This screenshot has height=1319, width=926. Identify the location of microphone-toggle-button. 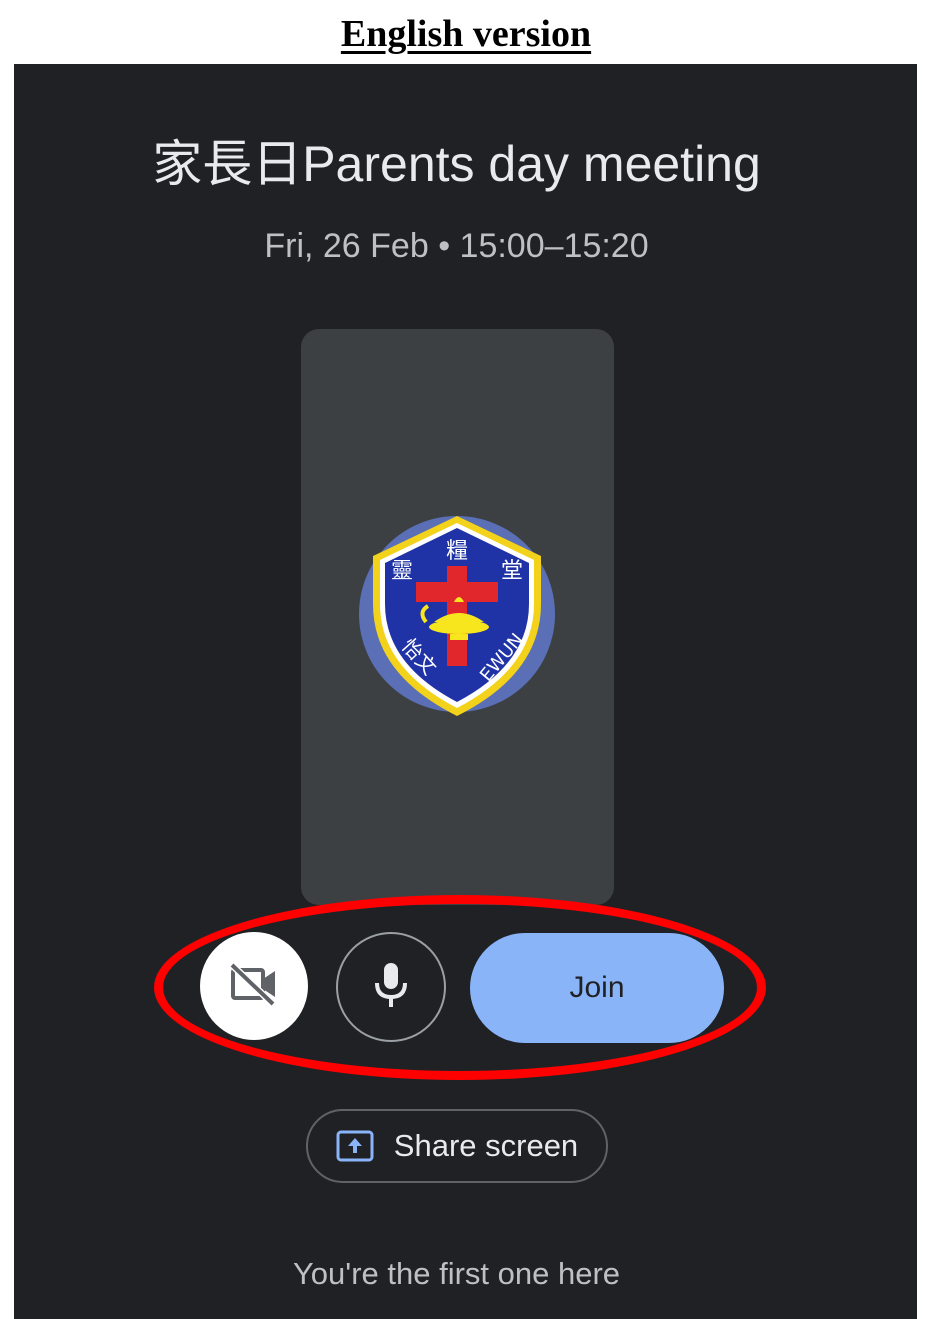
(391, 987).